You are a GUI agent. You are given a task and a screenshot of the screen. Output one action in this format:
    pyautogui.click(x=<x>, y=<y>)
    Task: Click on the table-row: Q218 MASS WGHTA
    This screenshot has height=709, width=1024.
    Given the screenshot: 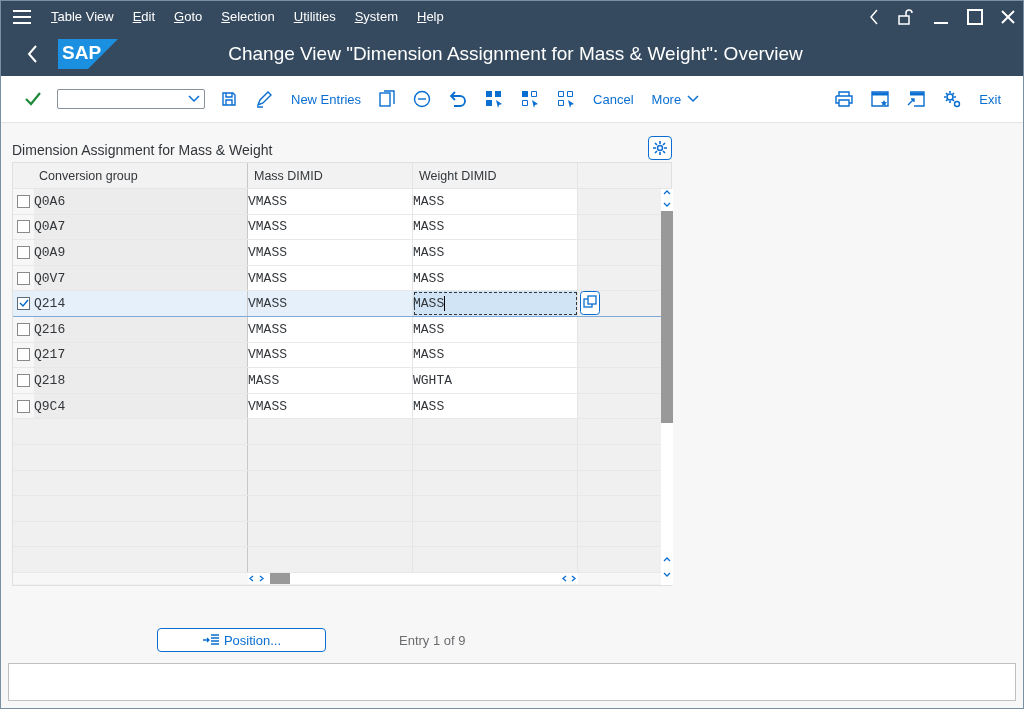 What is the action you would take?
    pyautogui.click(x=337, y=381)
    